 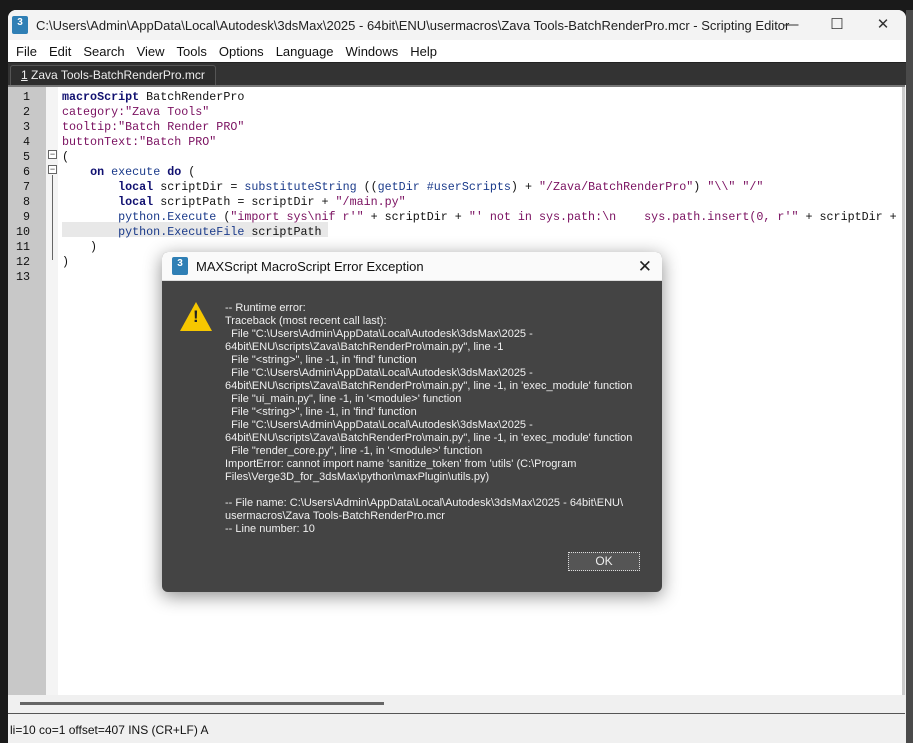 What do you see at coordinates (94, 112) in the screenshot?
I see `code-token: category:` at bounding box center [94, 112].